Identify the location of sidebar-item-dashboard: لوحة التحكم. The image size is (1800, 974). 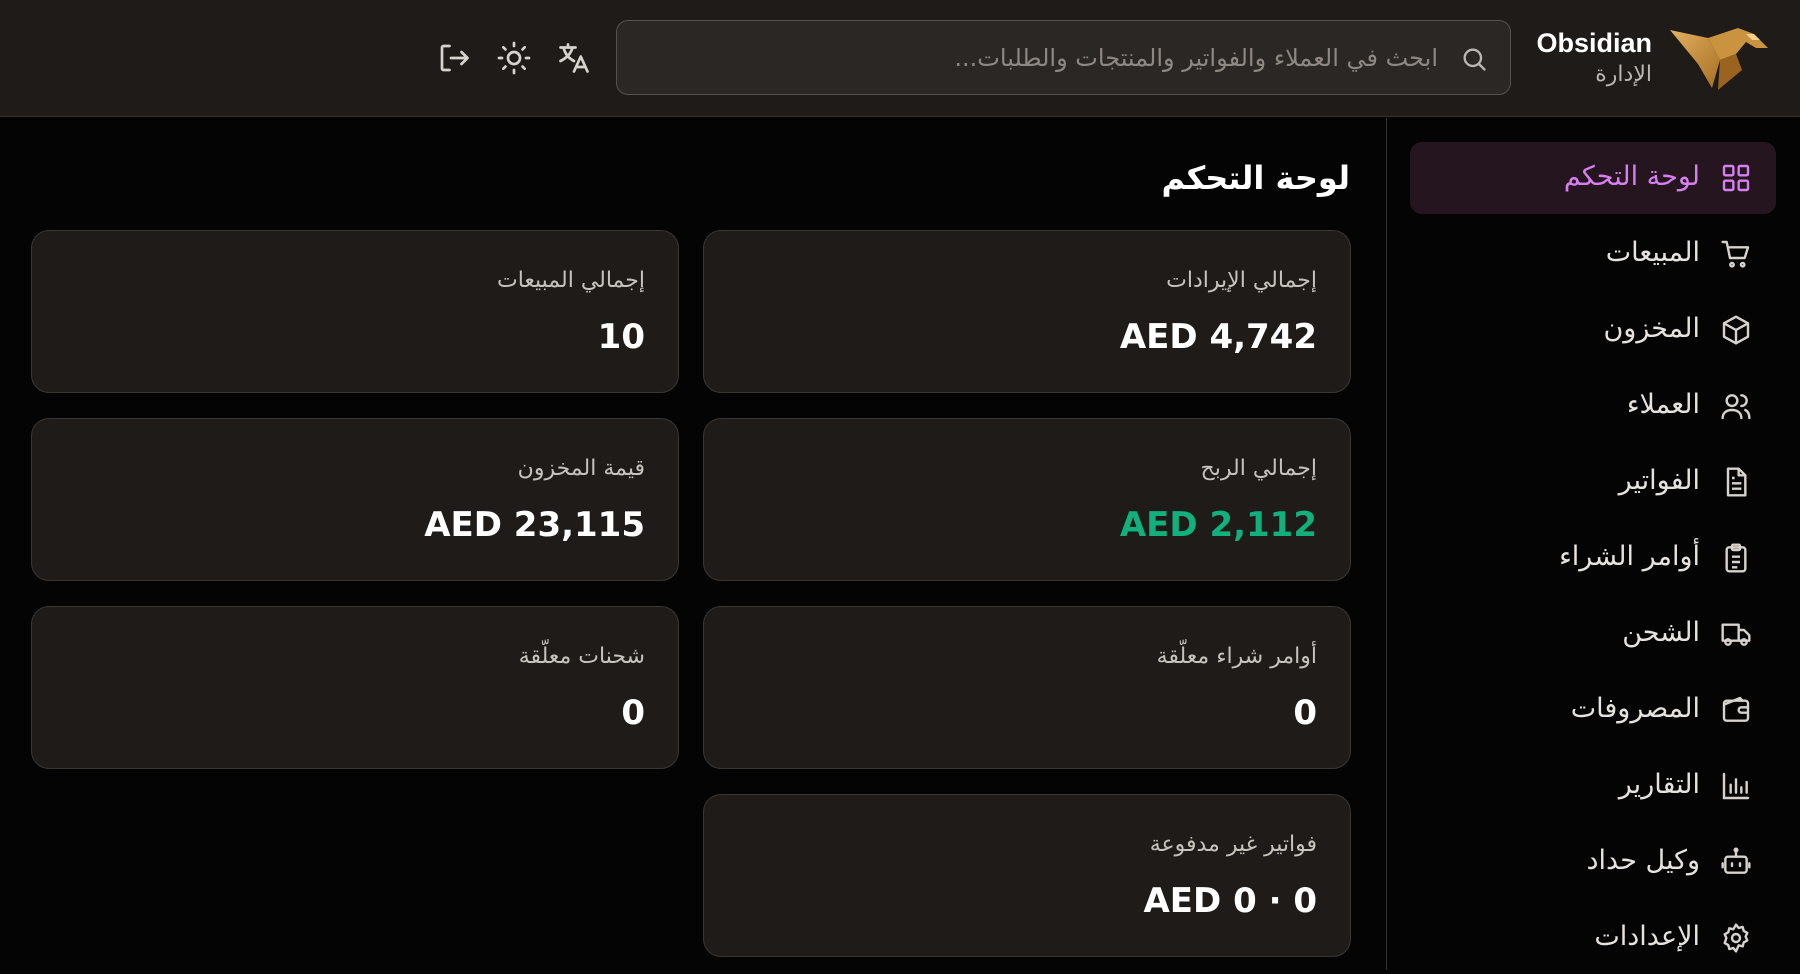
(1593, 178).